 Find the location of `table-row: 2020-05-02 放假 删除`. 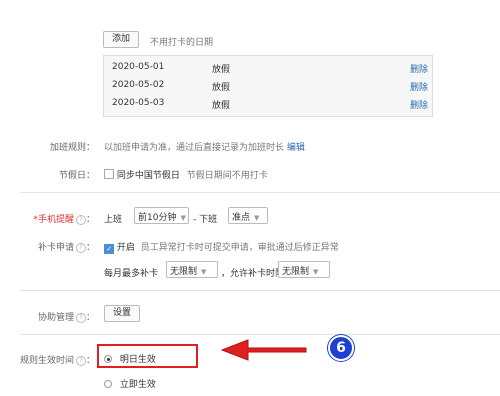

table-row: 2020-05-02 放假 删除 is located at coordinates (271, 85).